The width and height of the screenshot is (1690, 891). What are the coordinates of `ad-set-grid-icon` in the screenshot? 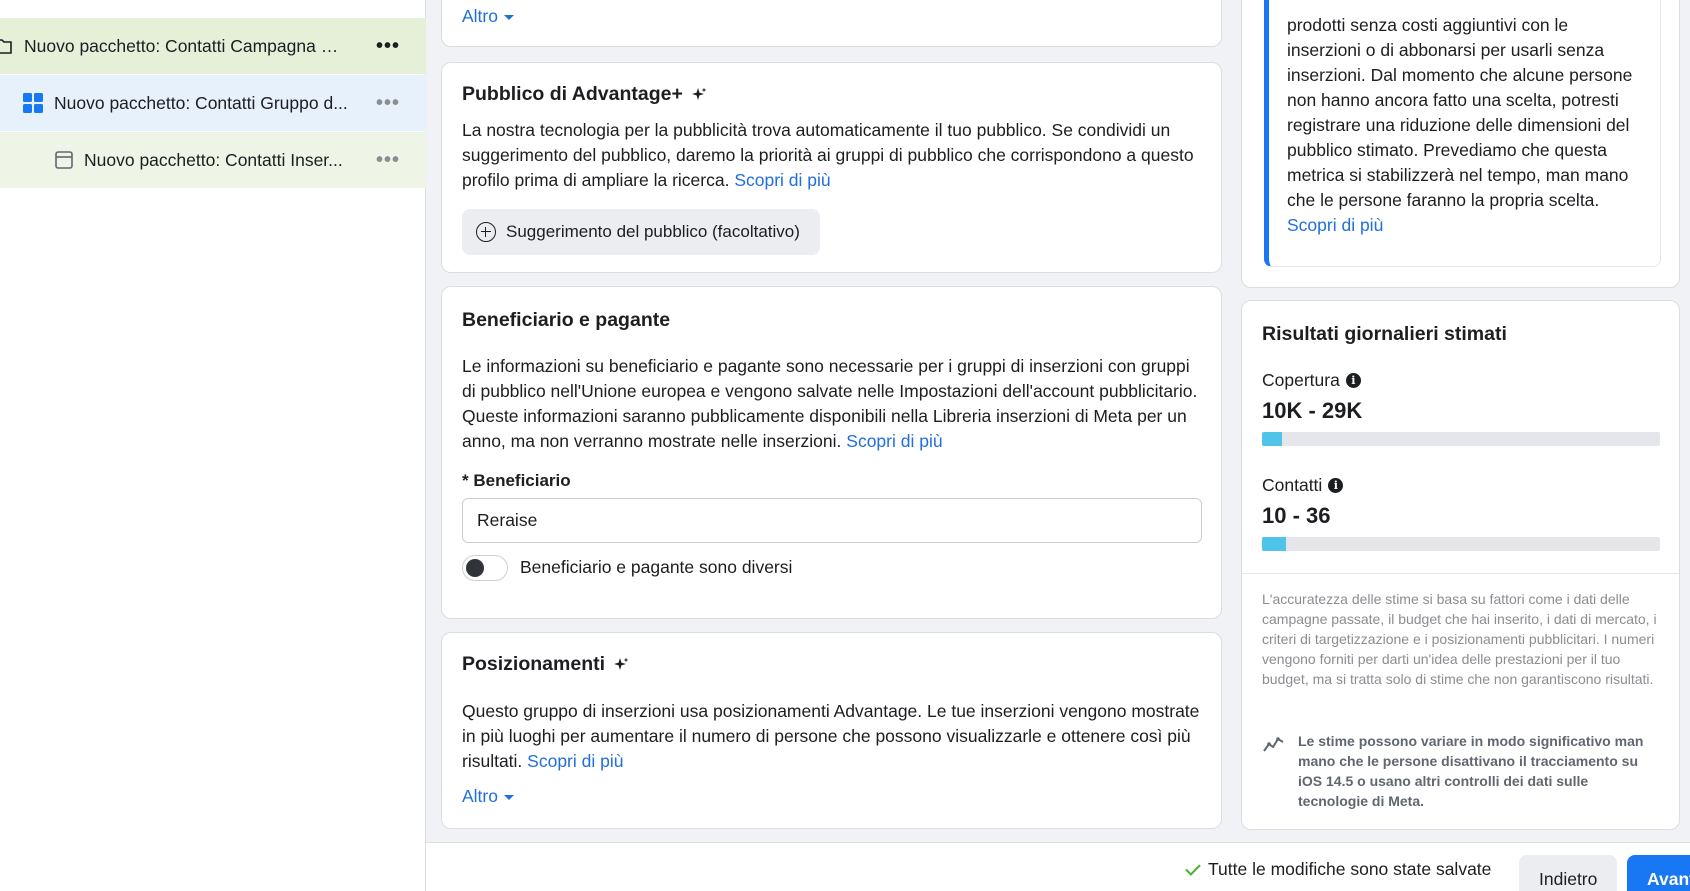 It's located at (33, 103).